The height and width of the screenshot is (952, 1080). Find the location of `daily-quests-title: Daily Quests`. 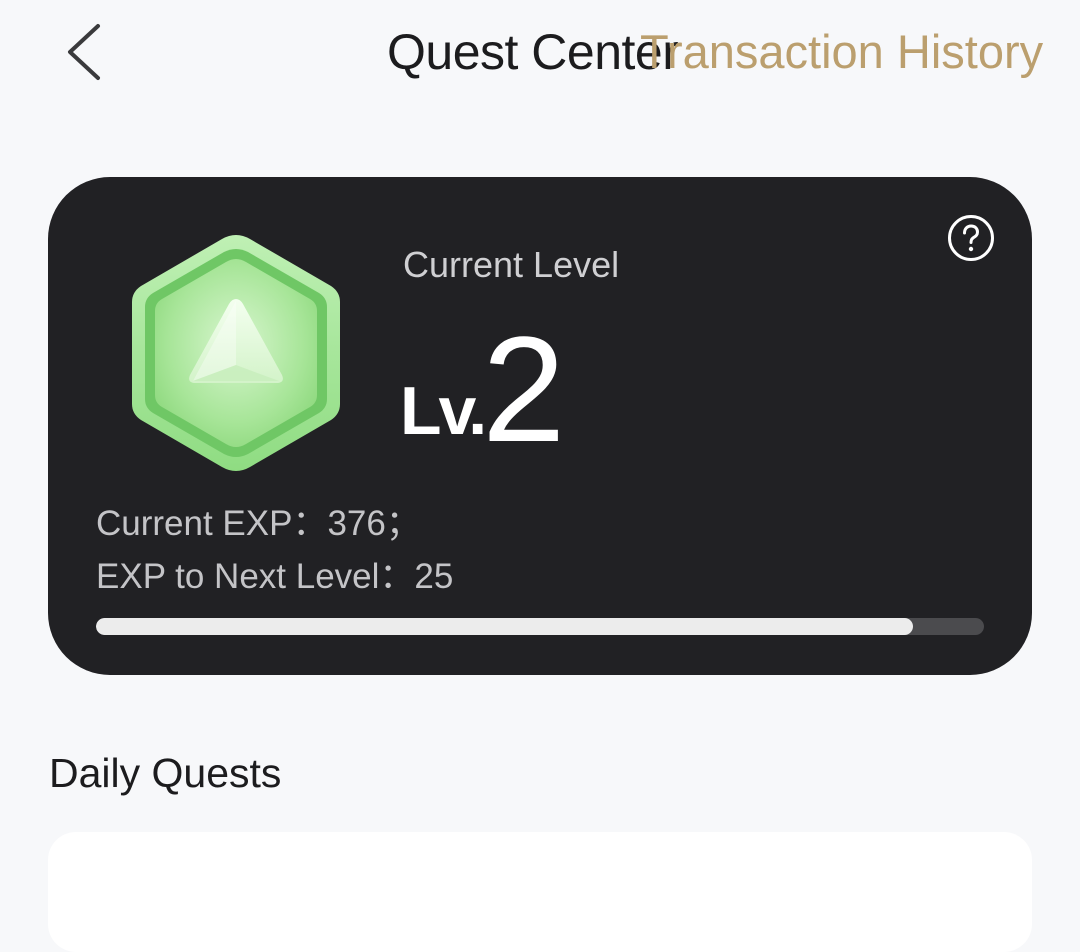

daily-quests-title: Daily Quests is located at coordinates (165, 773).